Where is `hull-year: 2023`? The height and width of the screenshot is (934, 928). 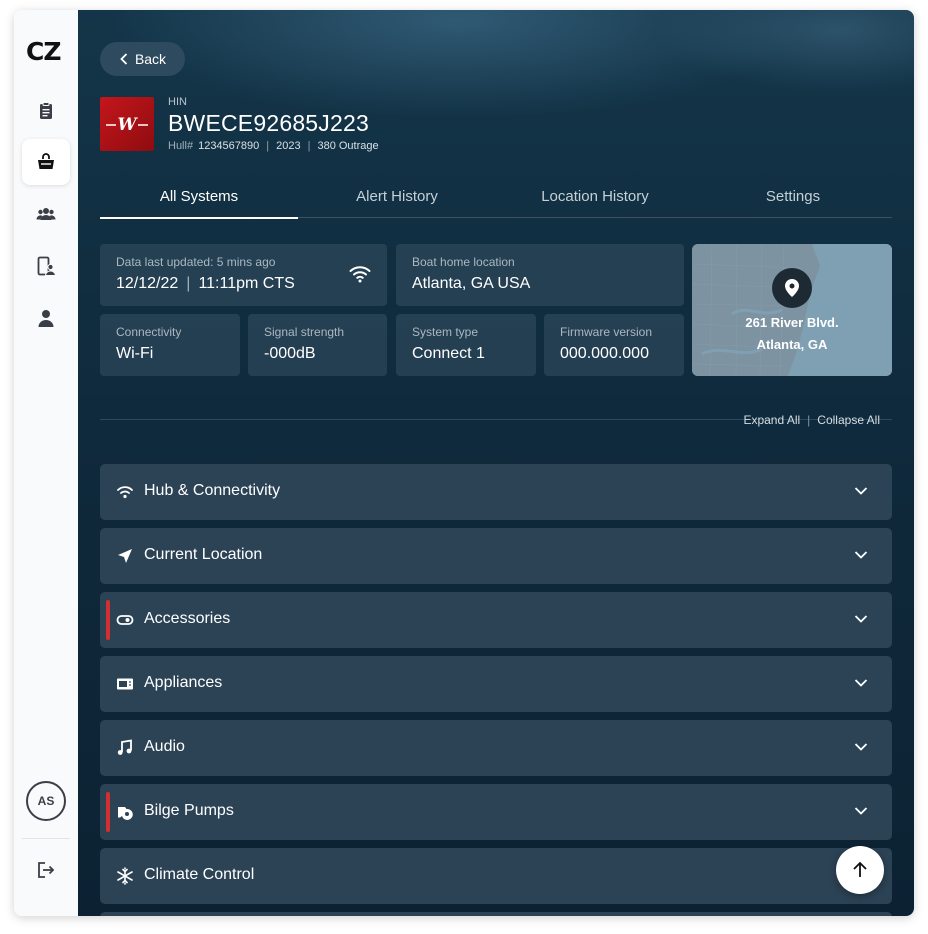 hull-year: 2023 is located at coordinates (288, 146).